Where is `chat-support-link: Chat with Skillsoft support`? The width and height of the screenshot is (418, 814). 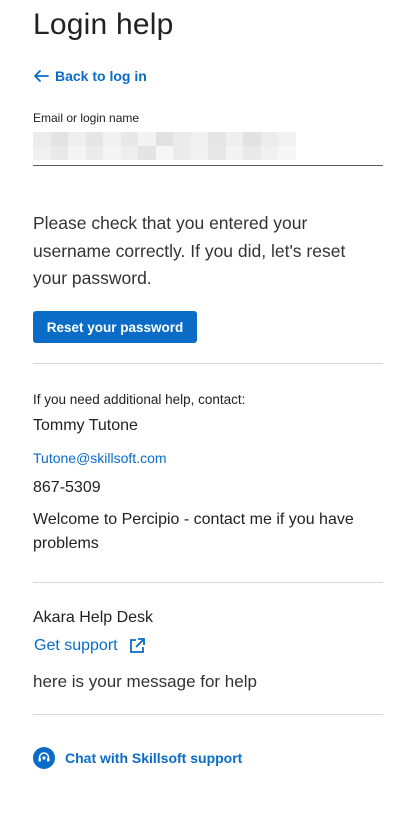 chat-support-link: Chat with Skillsoft support is located at coordinates (137, 758).